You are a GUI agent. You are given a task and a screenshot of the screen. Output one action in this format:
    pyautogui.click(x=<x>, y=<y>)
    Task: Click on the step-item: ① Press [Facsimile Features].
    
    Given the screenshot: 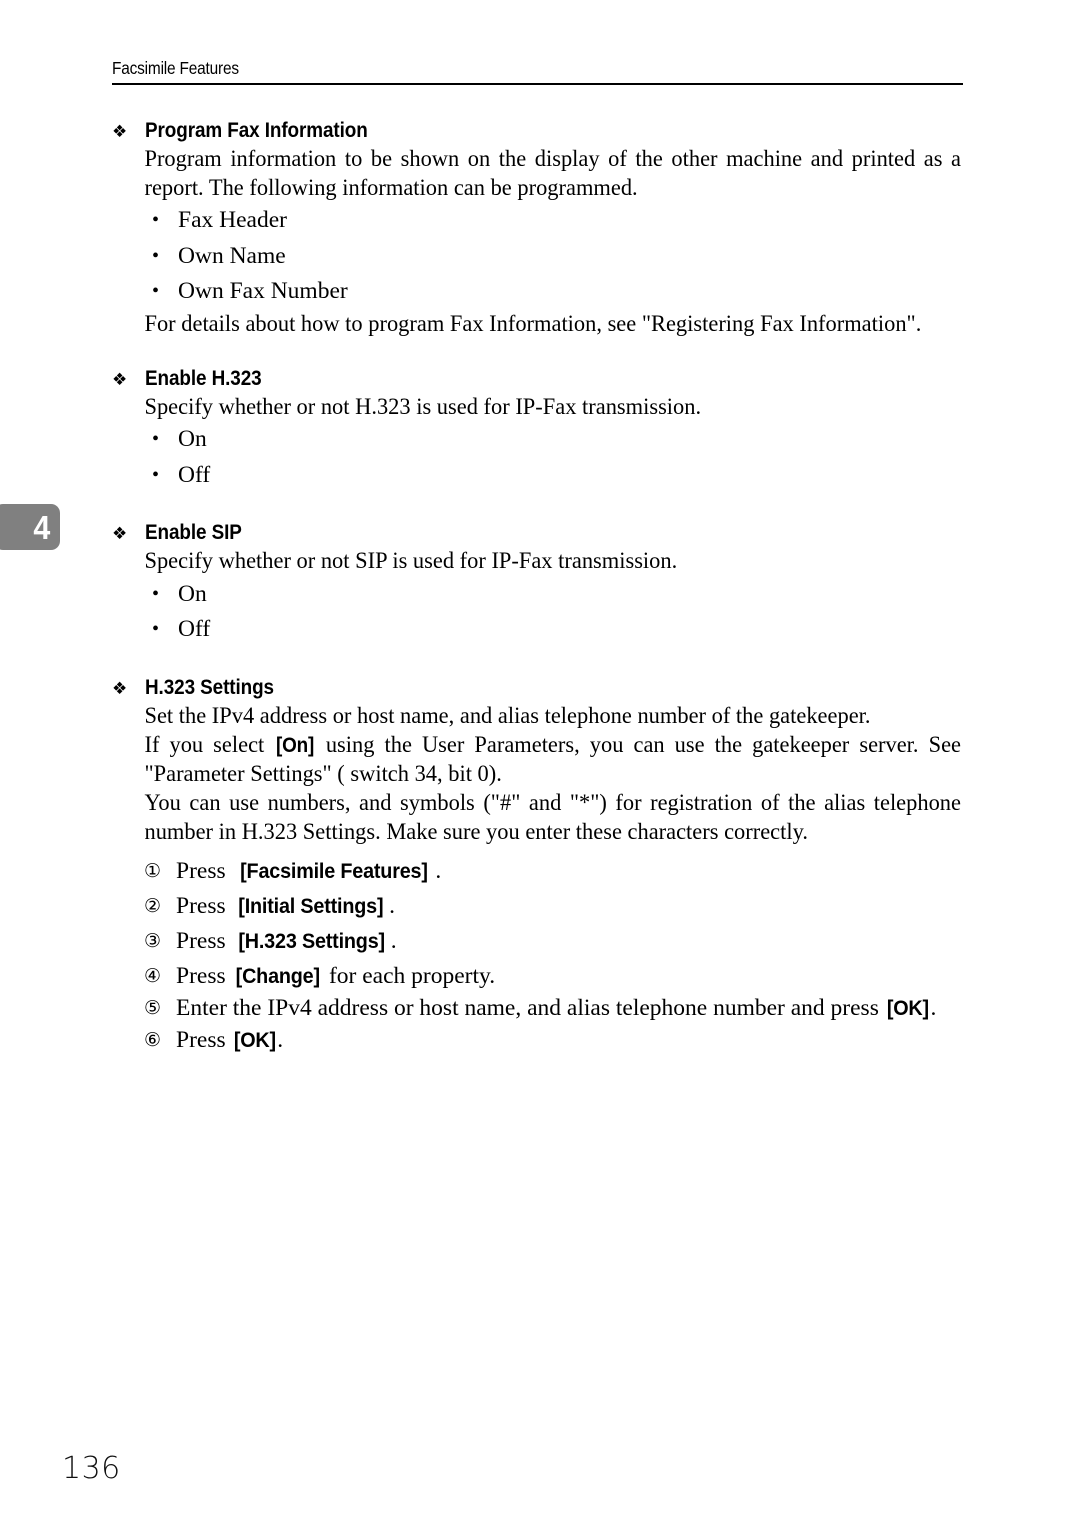 What is the action you would take?
    pyautogui.click(x=566, y=871)
    